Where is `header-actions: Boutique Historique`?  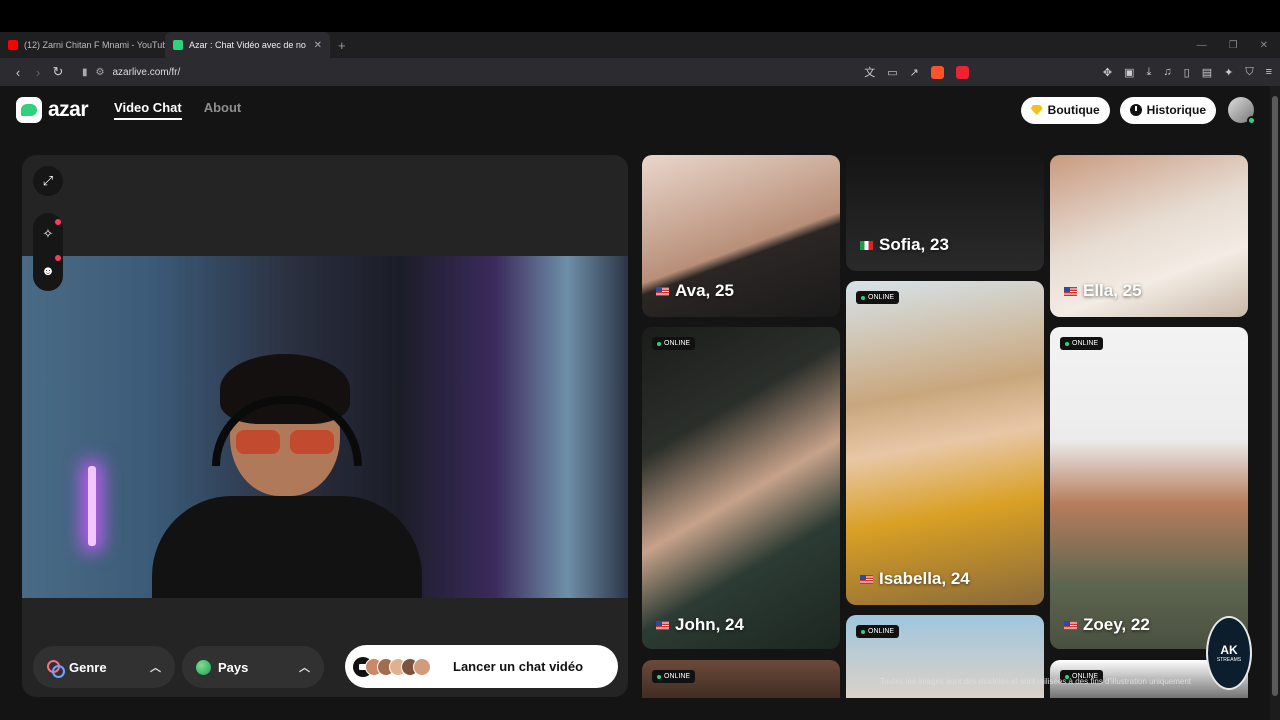
header-actions: Boutique Historique is located at coordinates (1138, 110).